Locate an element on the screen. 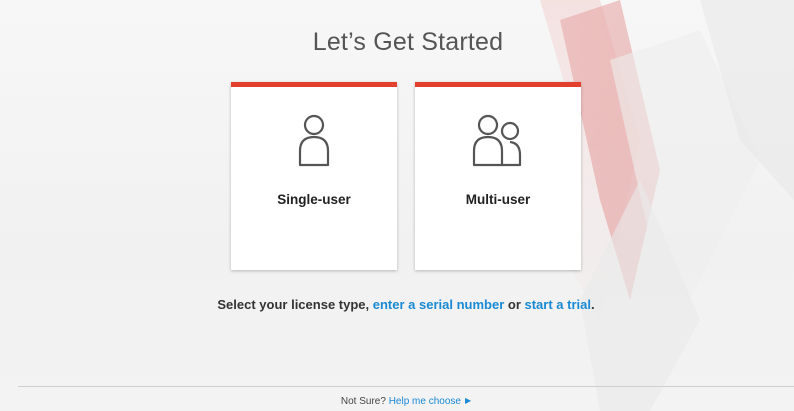 This screenshot has width=794, height=411. footer: Not Sure? Help me choose ▶ is located at coordinates (397, 401).